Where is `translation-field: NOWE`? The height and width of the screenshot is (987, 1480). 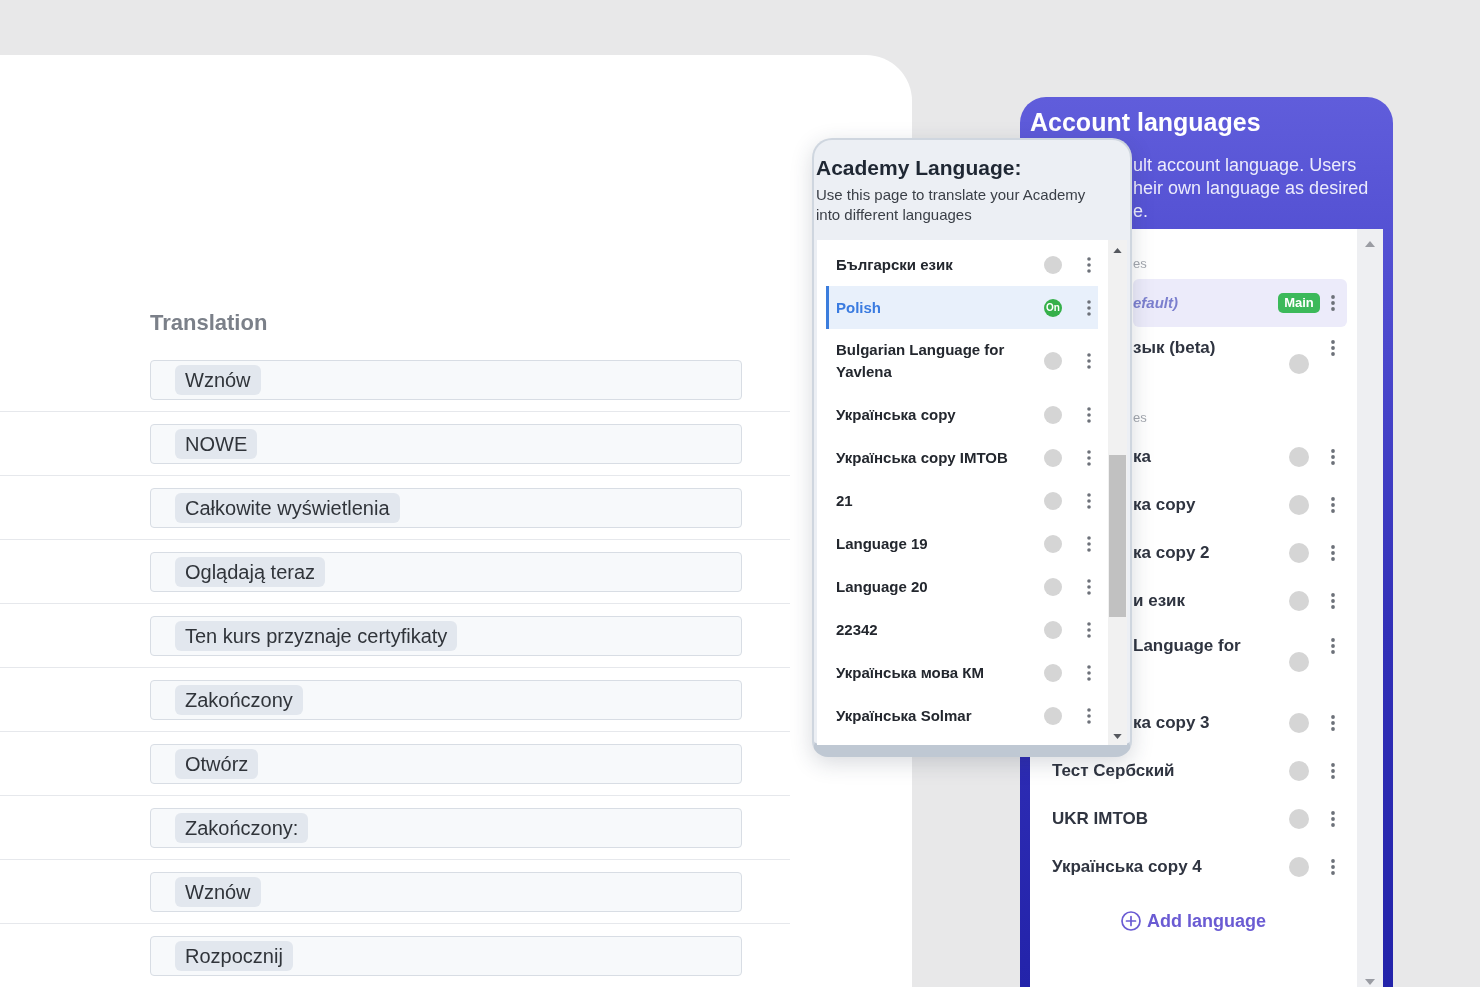 translation-field: NOWE is located at coordinates (446, 444).